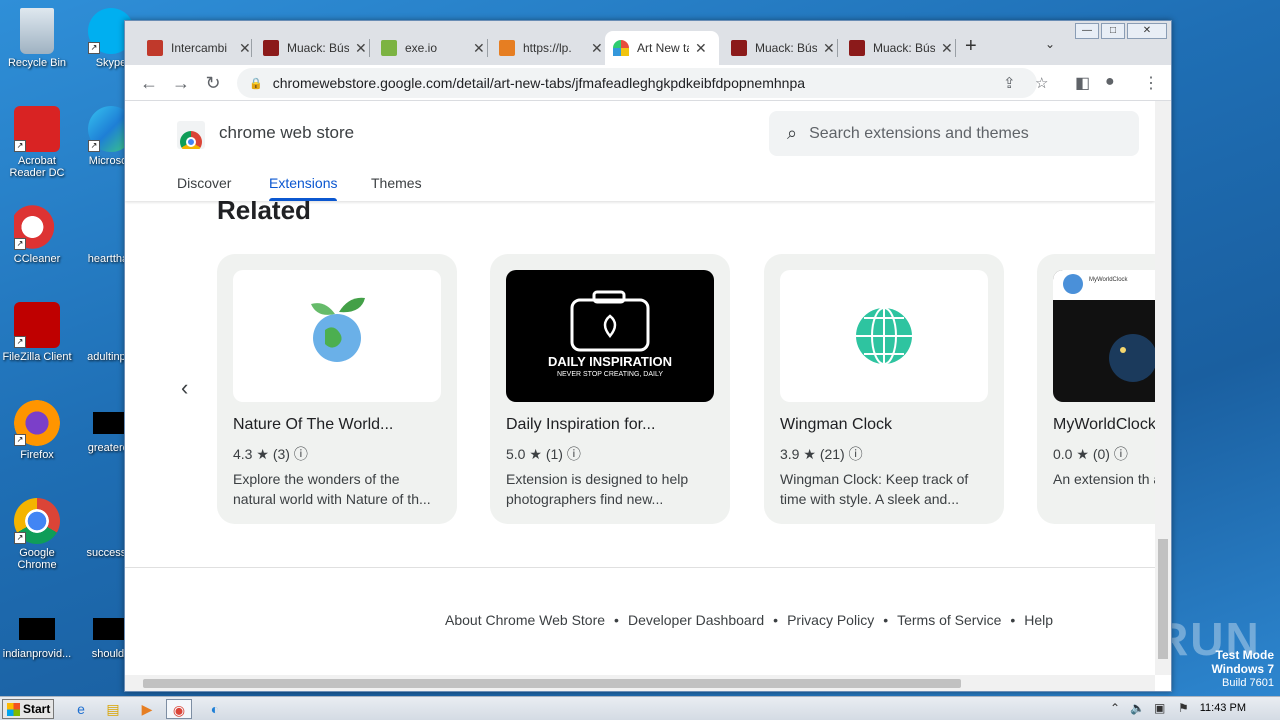  I want to click on extension-description: An extension th any time zone o, so click(1104, 479).